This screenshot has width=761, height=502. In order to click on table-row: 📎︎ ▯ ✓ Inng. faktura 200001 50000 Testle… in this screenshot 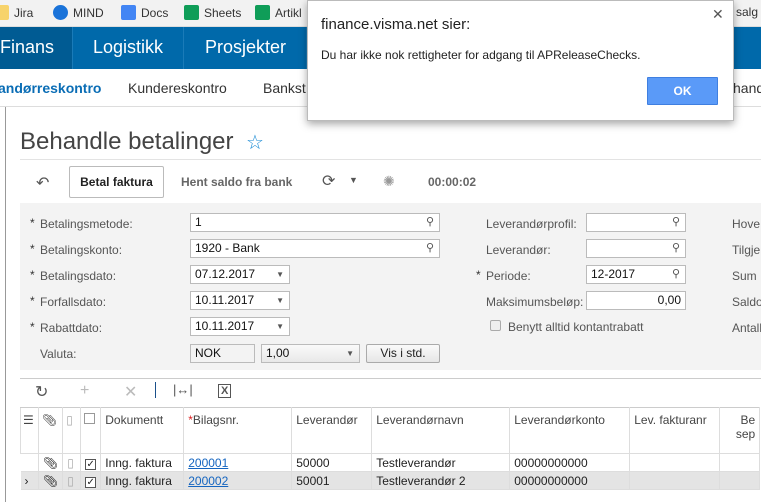, I will do `click(390, 462)`.